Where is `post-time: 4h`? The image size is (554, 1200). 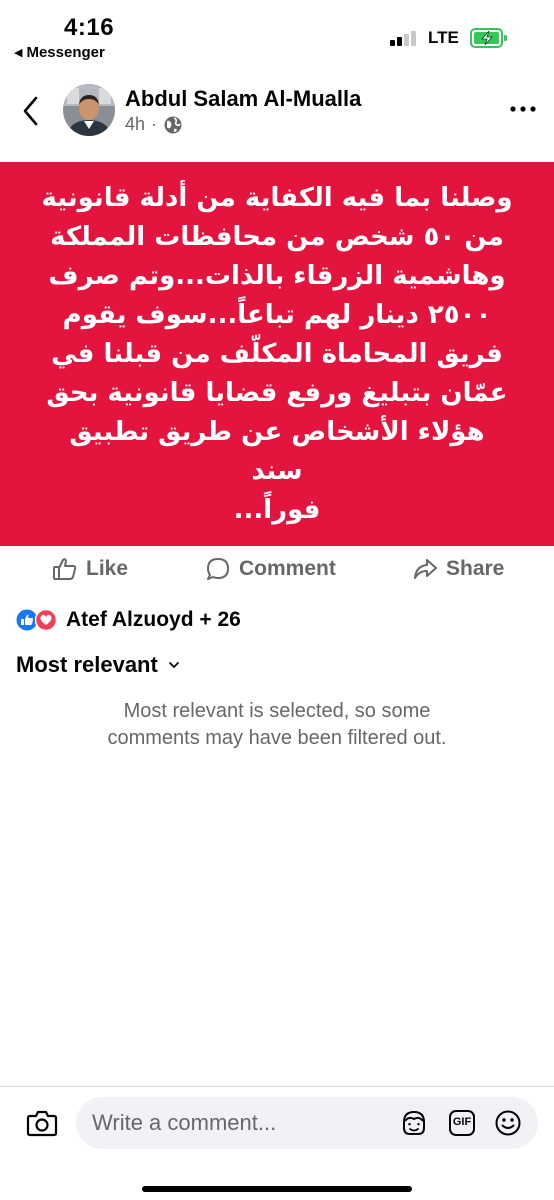 post-time: 4h is located at coordinates (135, 124).